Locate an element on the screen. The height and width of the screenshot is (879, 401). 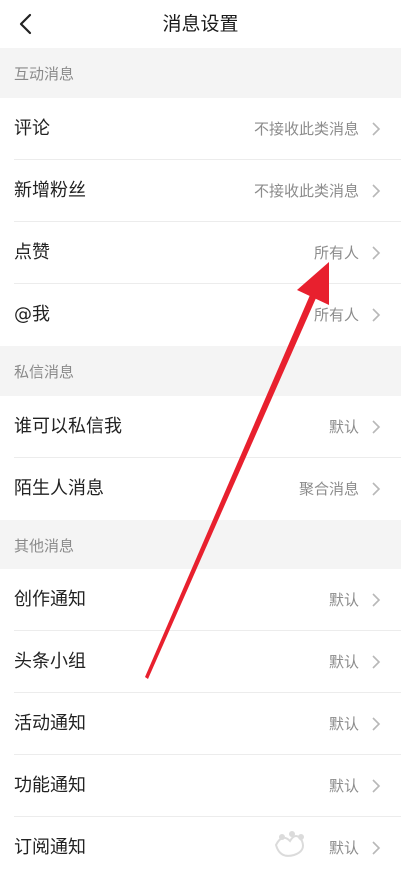
setting-value: 聚合消息 is located at coordinates (328, 489).